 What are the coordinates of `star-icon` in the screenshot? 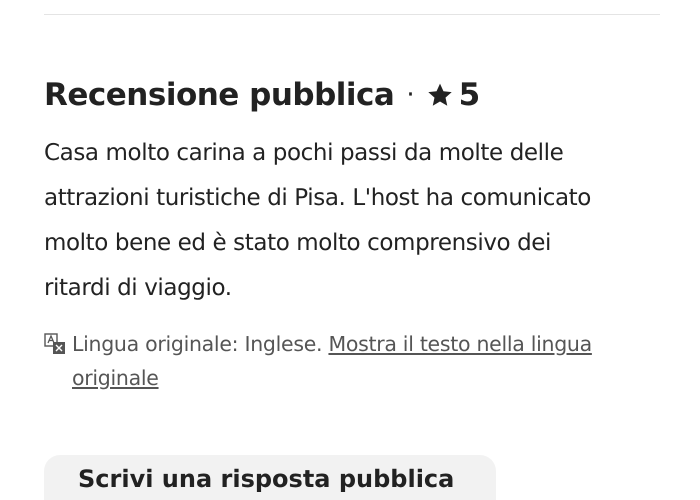 It's located at (439, 95).